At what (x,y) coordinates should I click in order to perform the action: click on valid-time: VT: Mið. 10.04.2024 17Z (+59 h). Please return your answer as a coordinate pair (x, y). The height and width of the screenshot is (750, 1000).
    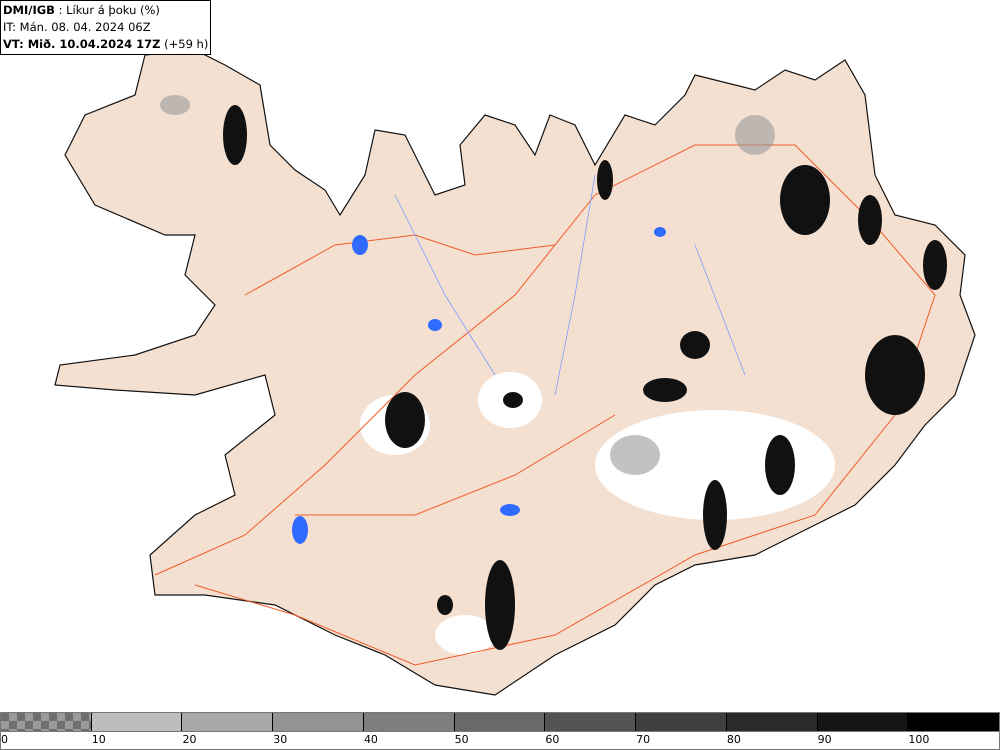
    Looking at the image, I should click on (105, 44).